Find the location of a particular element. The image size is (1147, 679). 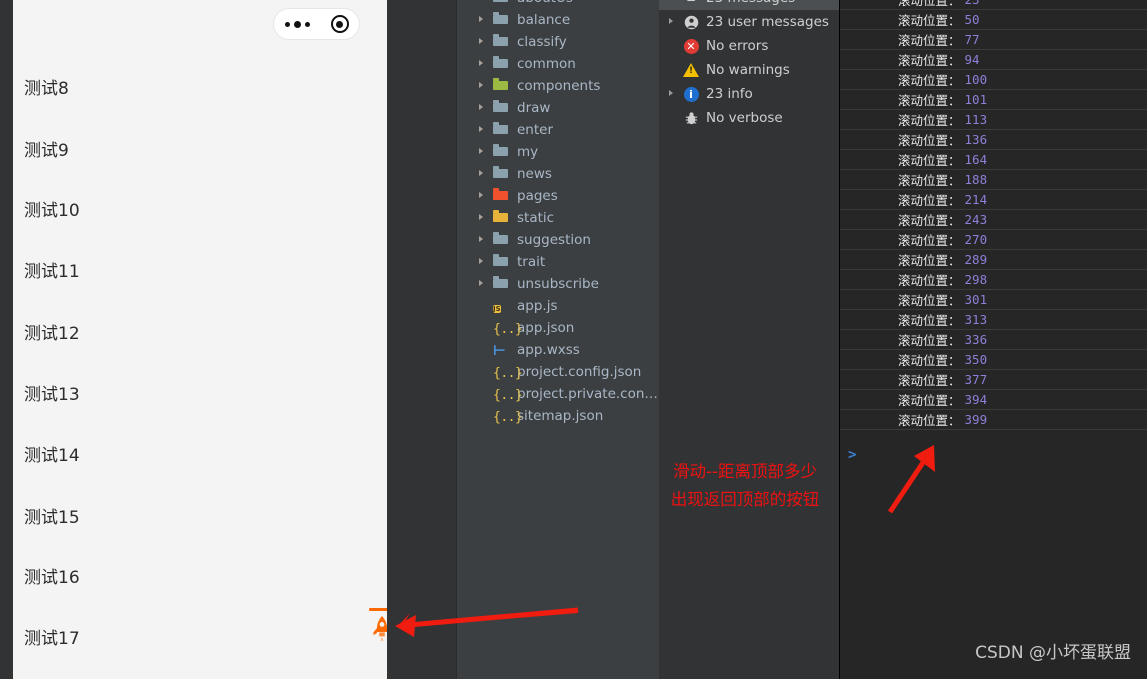

list-item: 测试16 is located at coordinates (52, 578).